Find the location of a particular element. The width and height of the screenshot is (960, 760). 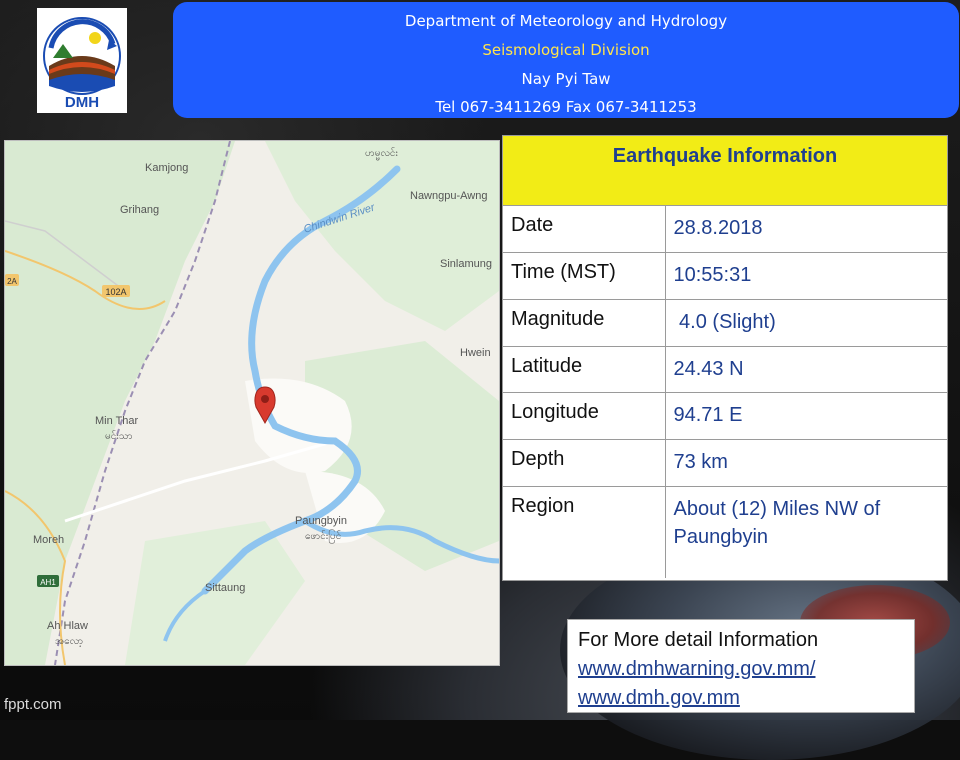

dmhwarning-link: www.dmhwarning.gov.mm/ is located at coordinates (741, 669).